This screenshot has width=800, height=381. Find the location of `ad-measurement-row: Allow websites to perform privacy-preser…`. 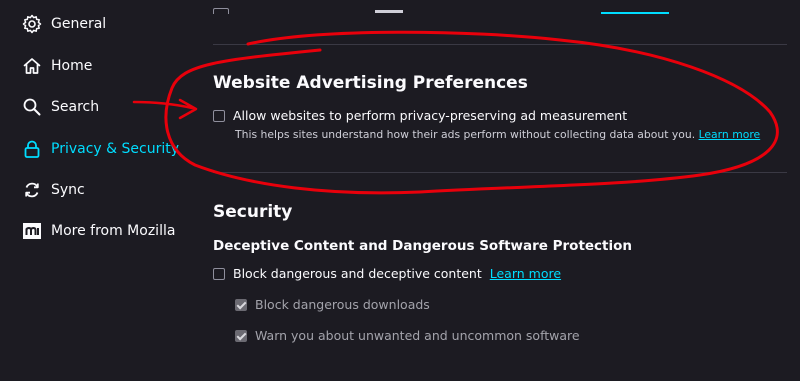

ad-measurement-row: Allow websites to perform privacy-preser… is located at coordinates (420, 115).